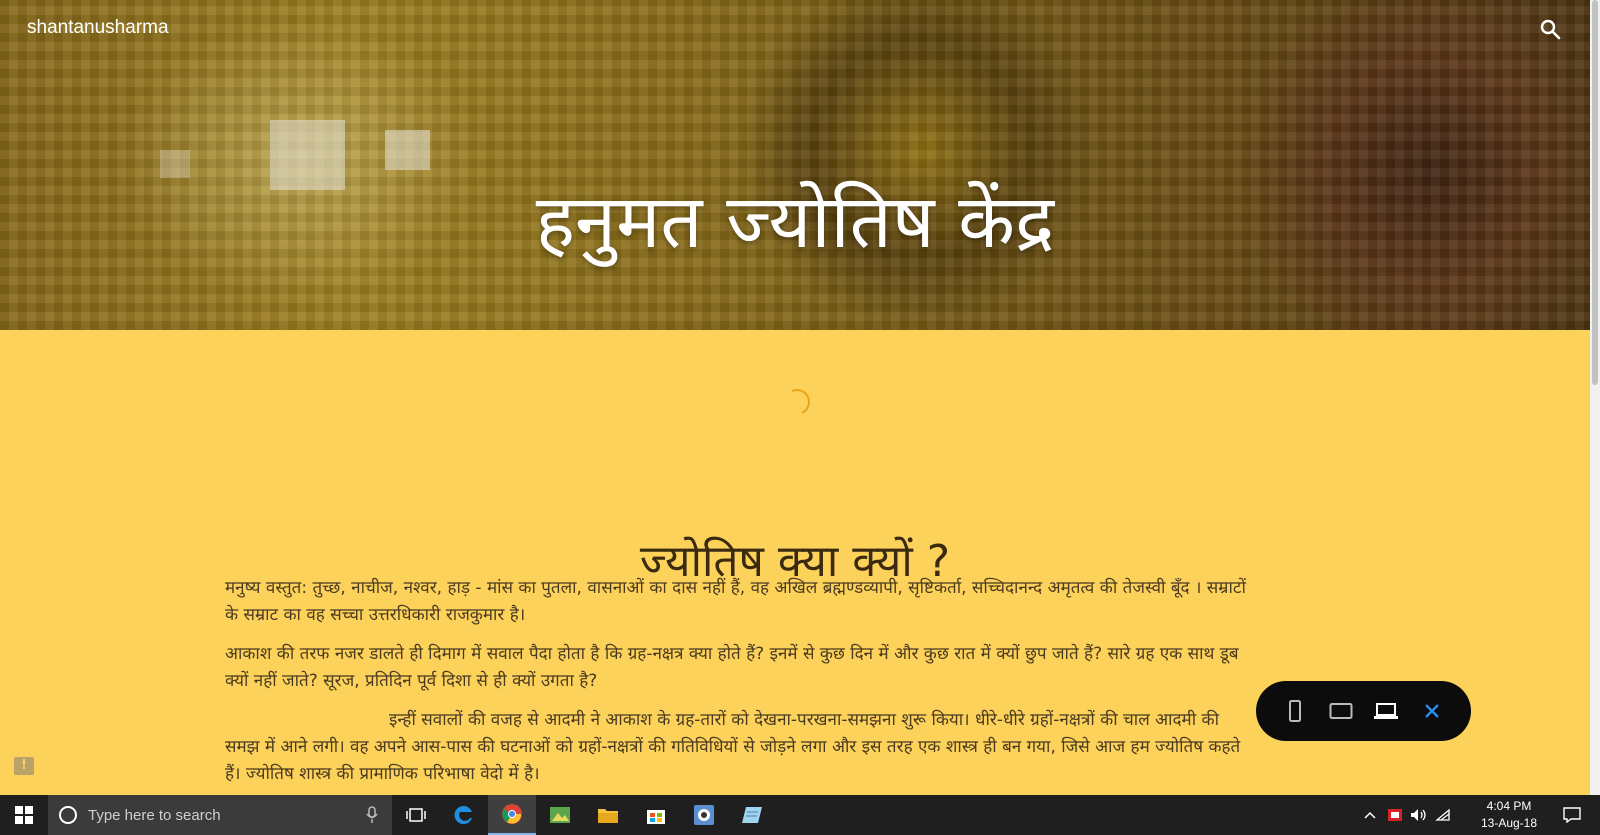  I want to click on laptop-view-icon, so click(1386, 711).